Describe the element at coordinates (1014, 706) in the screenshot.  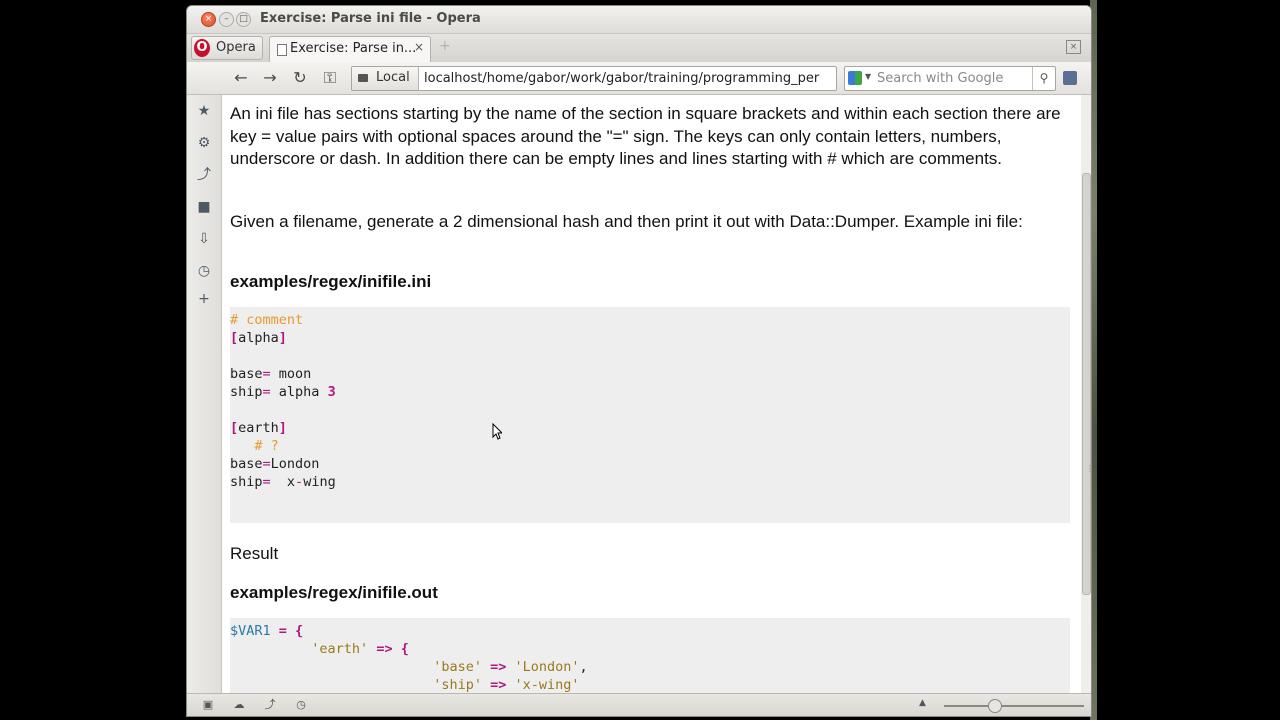
I see `zoom-slider` at that location.